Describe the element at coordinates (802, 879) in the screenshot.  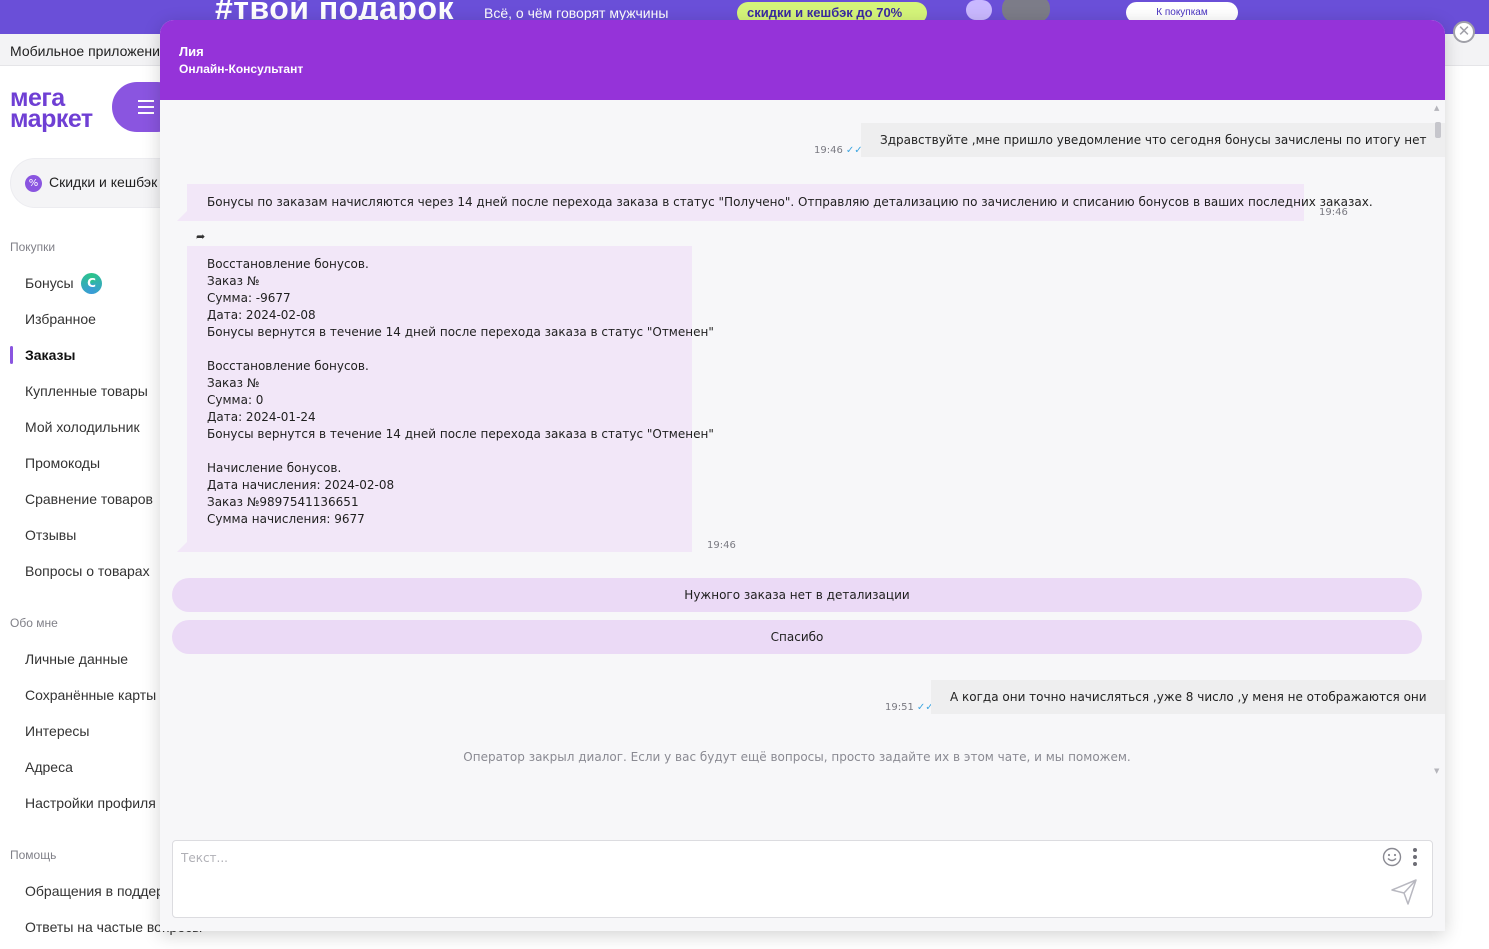
I see `message-composer` at that location.